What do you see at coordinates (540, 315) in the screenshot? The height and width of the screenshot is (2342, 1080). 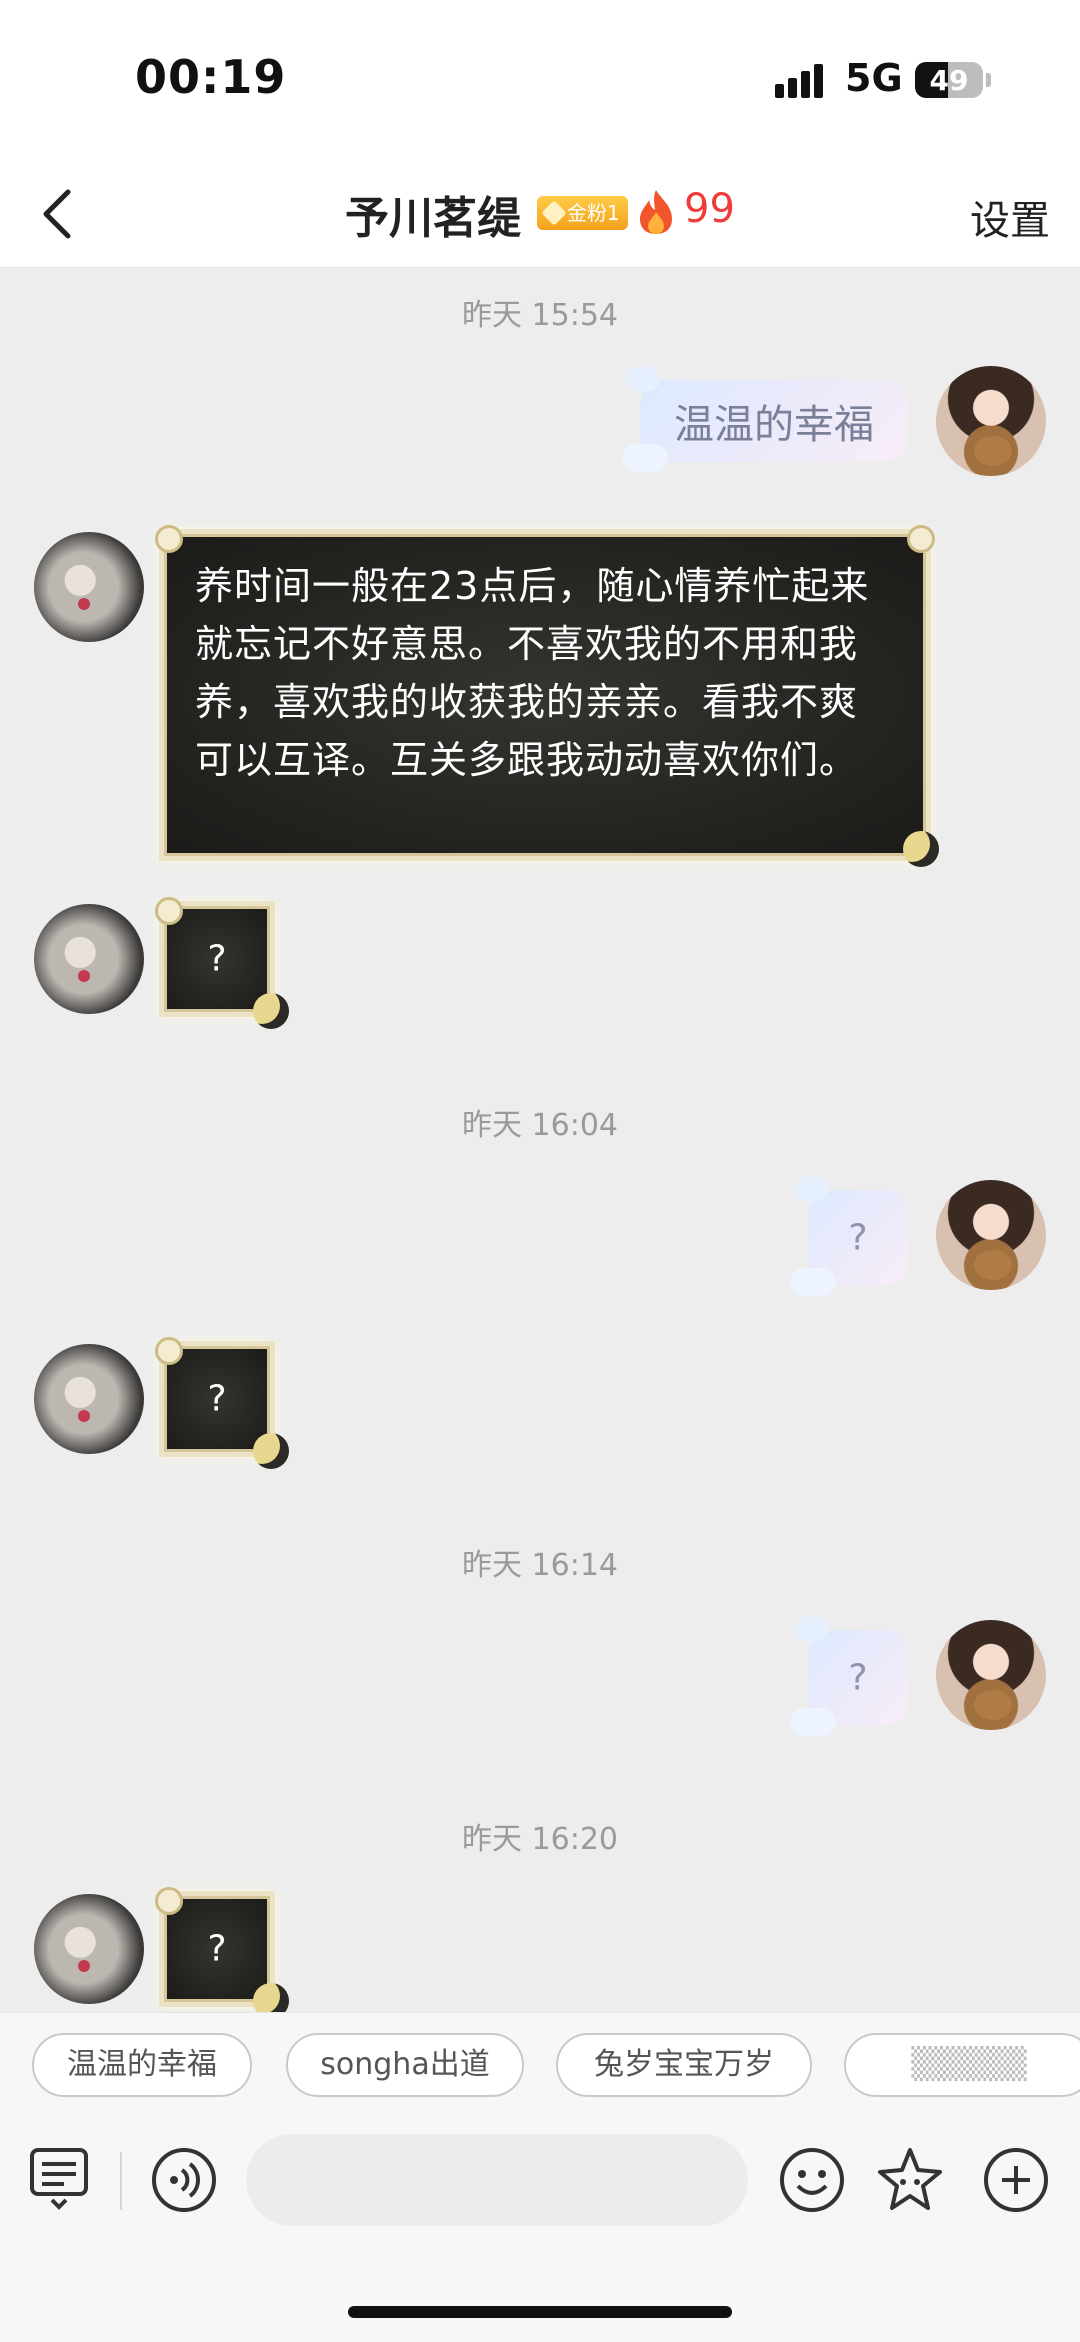 I see `timestamp: 昨天 15:54` at bounding box center [540, 315].